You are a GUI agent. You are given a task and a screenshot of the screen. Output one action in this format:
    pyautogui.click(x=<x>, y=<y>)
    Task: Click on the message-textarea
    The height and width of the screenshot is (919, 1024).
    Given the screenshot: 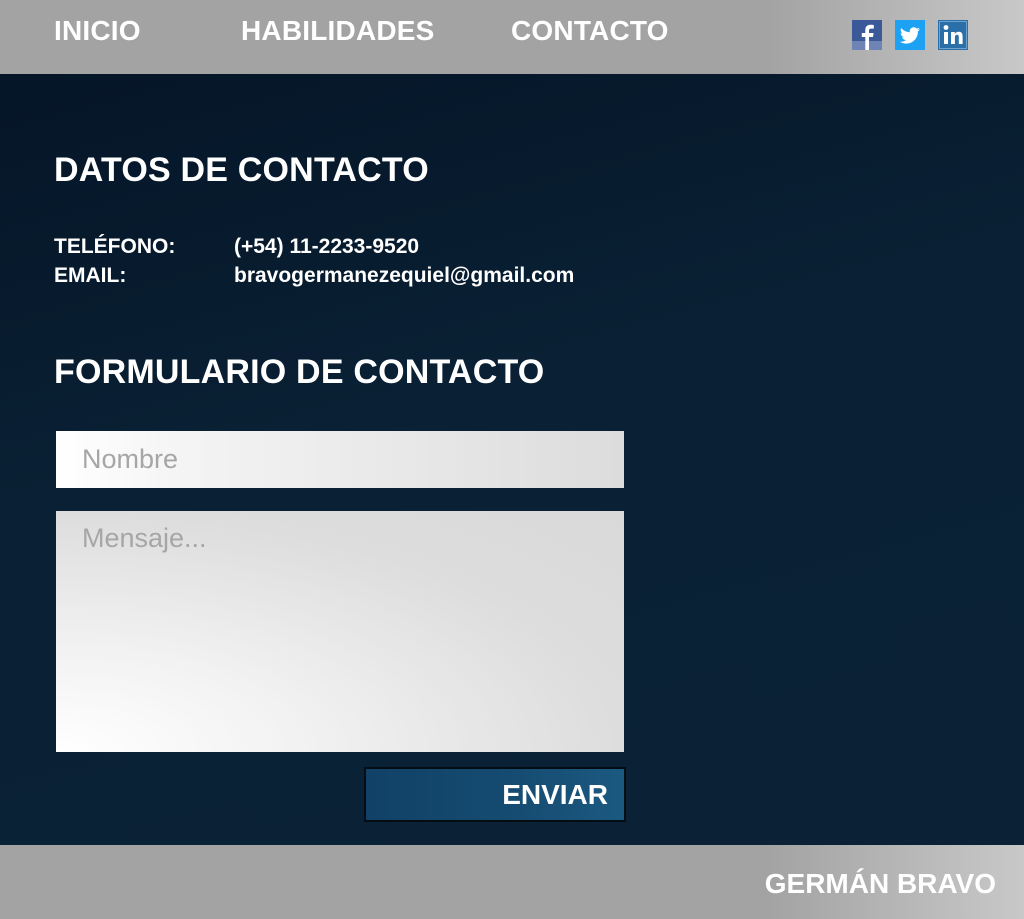 What is the action you would take?
    pyautogui.click(x=340, y=631)
    